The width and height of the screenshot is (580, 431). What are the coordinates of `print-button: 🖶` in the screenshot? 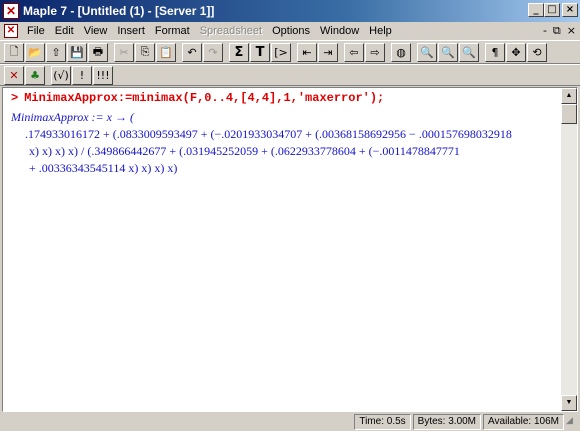 It's located at (98, 52).